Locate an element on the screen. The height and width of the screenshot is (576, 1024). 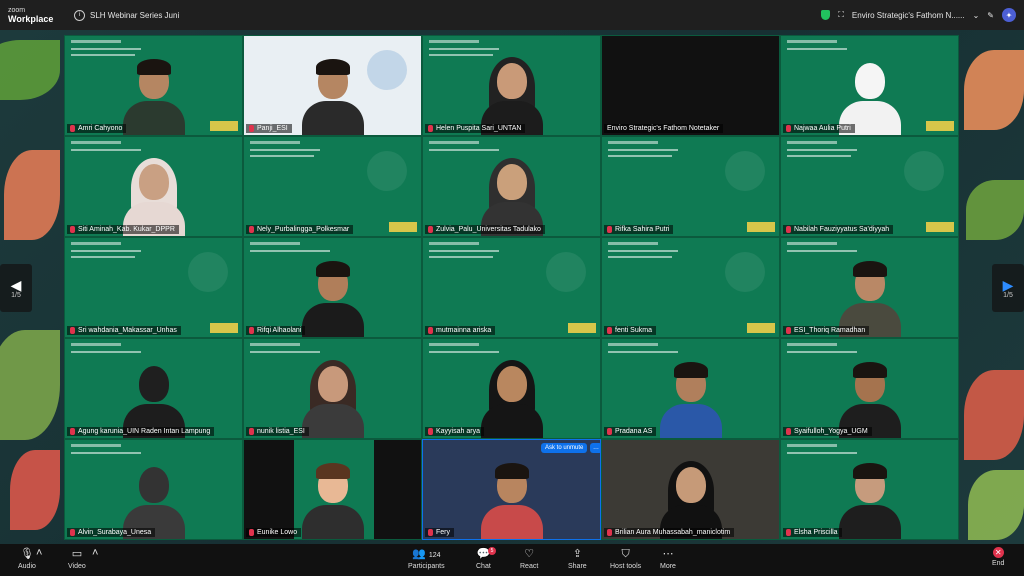
participant-name-label: nunik listia_ESI is located at coordinates (277, 431).